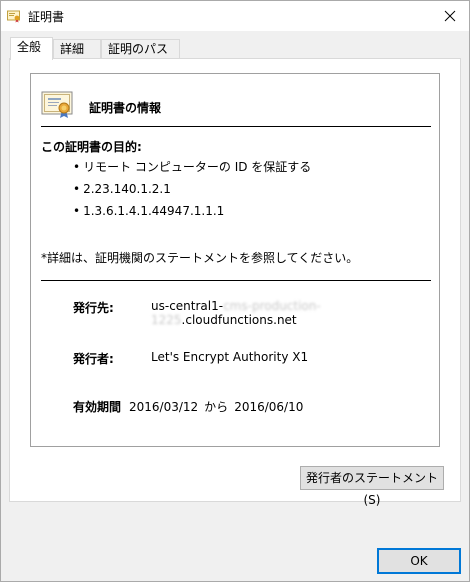  I want to click on tab-general: 全般, so click(31, 48).